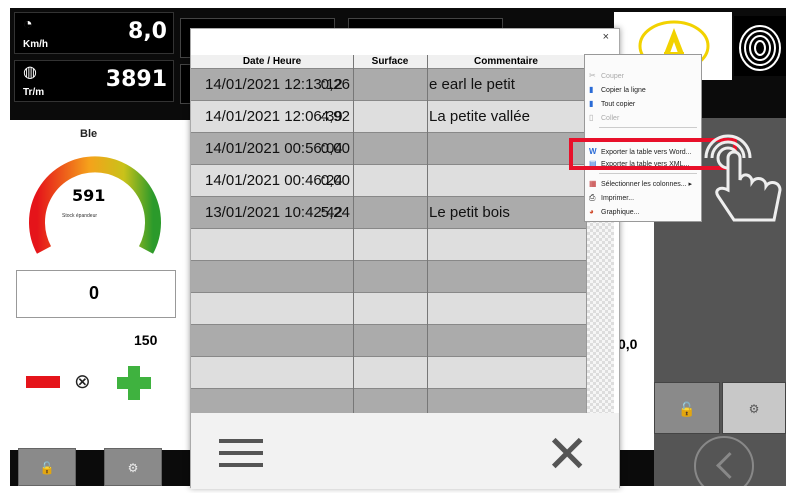 This screenshot has width=794, height=493. I want to click on counter-value: 0, so click(94, 293).